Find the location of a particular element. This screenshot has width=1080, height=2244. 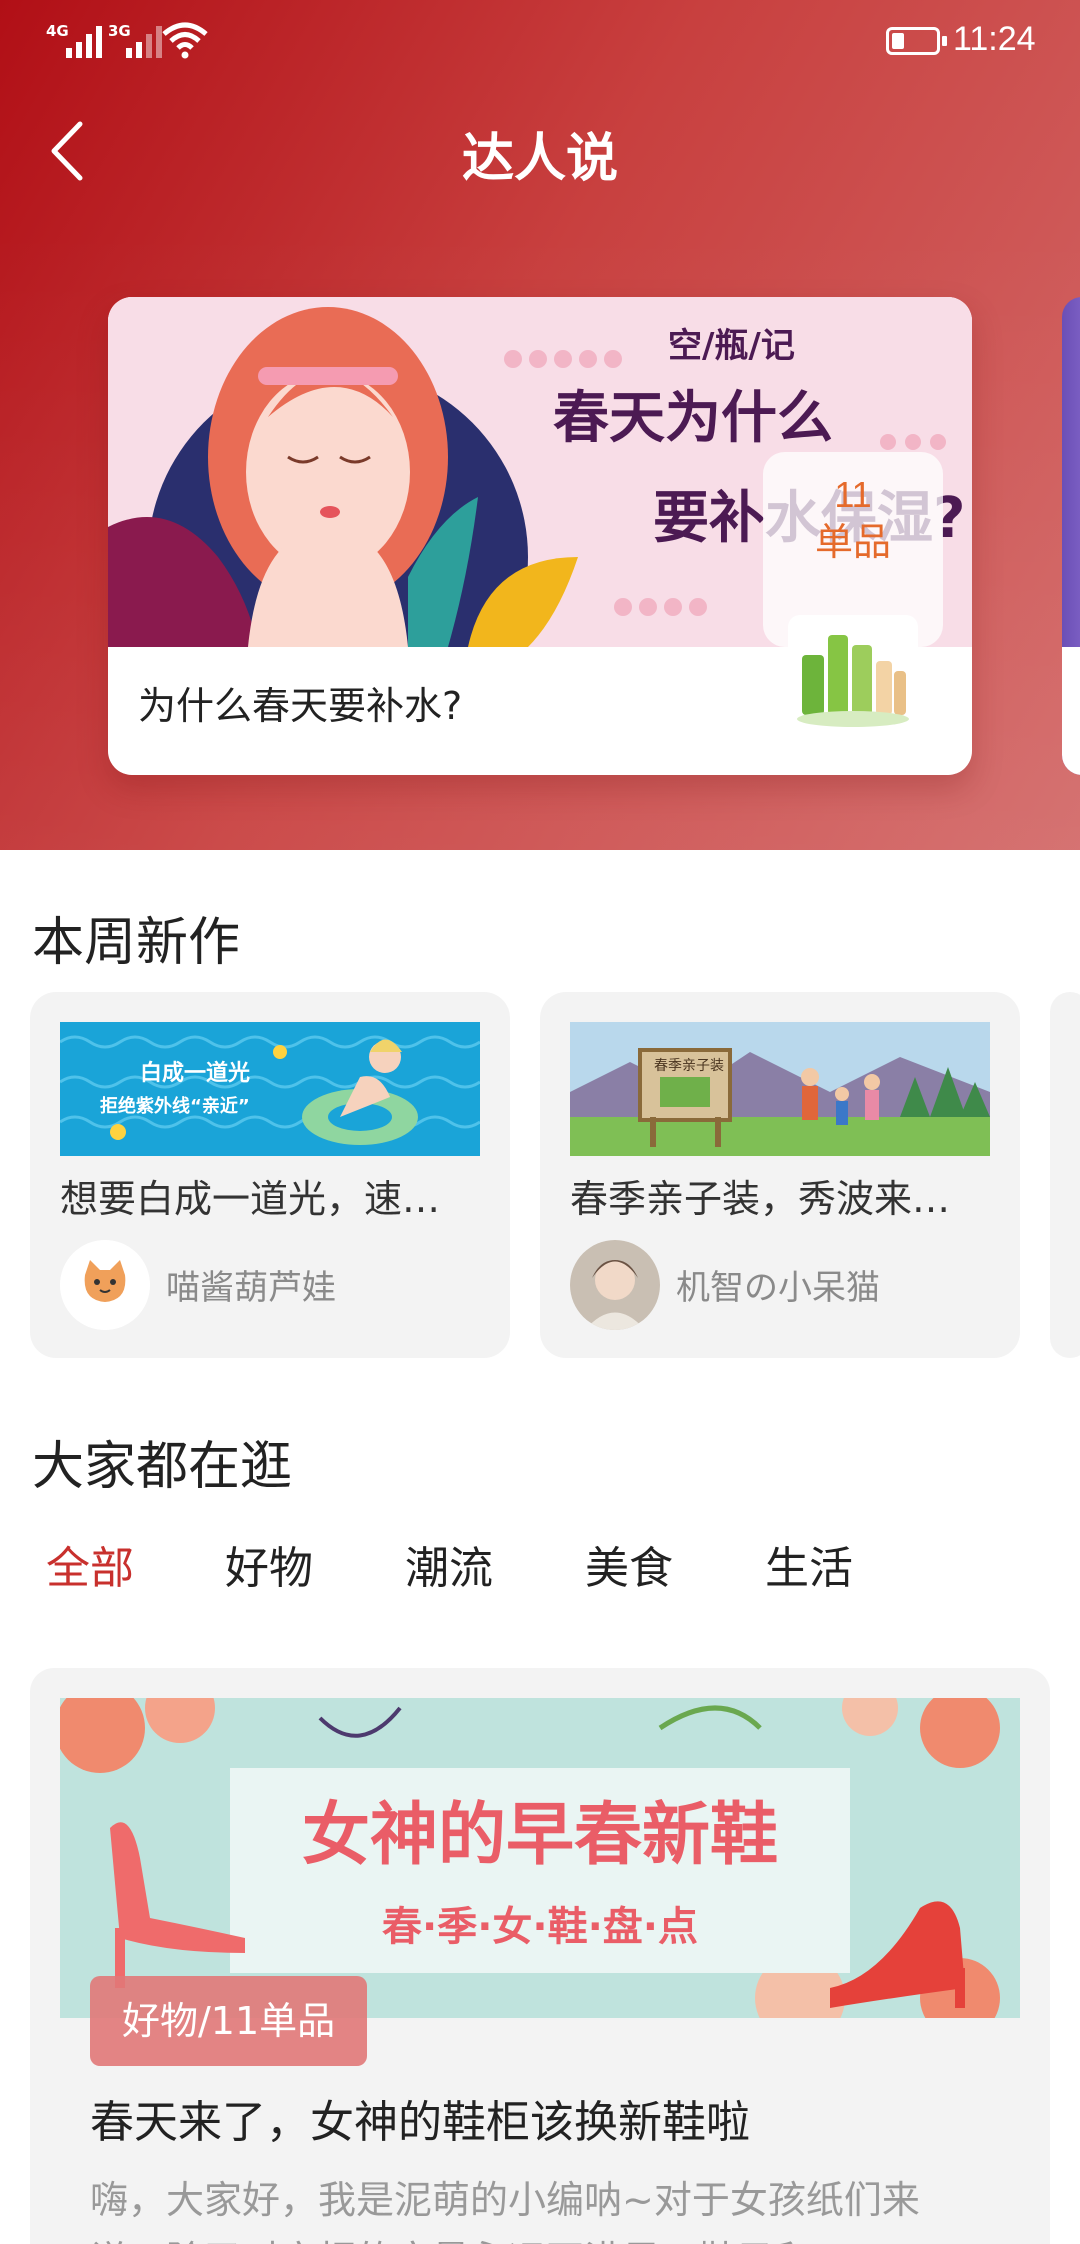

featured-count: 11 is located at coordinates (852, 494).